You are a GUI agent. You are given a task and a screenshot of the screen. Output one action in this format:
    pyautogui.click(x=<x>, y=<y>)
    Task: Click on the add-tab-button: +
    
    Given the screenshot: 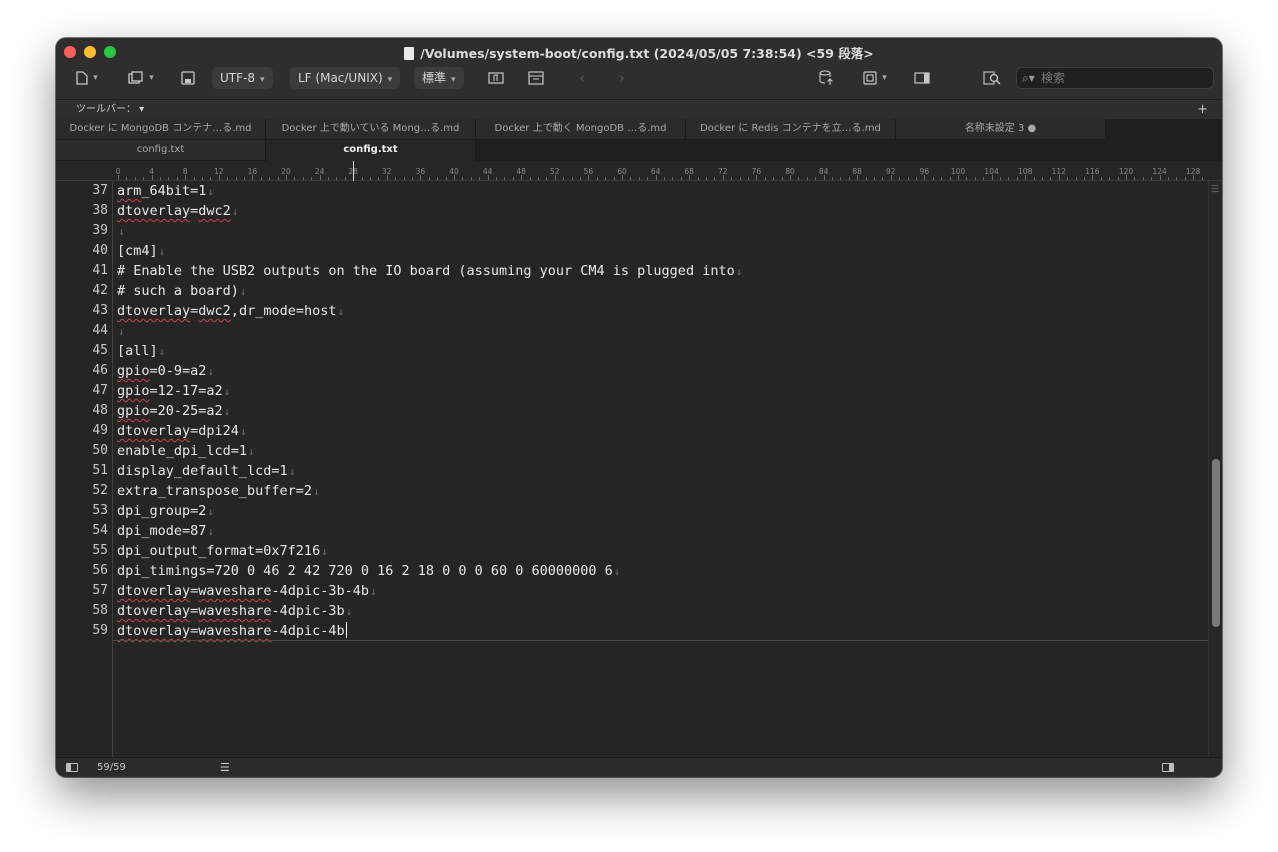 What is the action you would take?
    pyautogui.click(x=1202, y=110)
    